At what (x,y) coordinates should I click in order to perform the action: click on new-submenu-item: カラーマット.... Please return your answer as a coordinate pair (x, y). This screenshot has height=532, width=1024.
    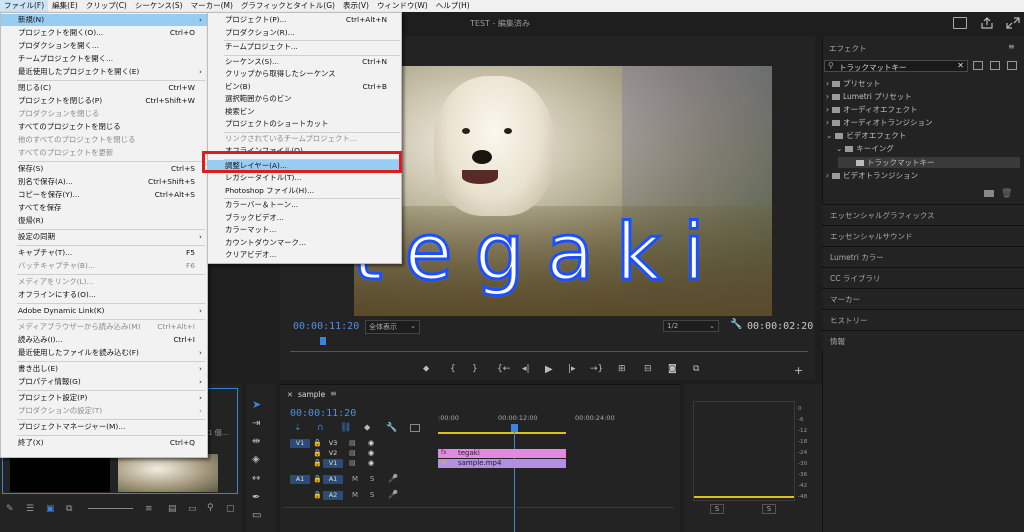
    Looking at the image, I should click on (304, 230).